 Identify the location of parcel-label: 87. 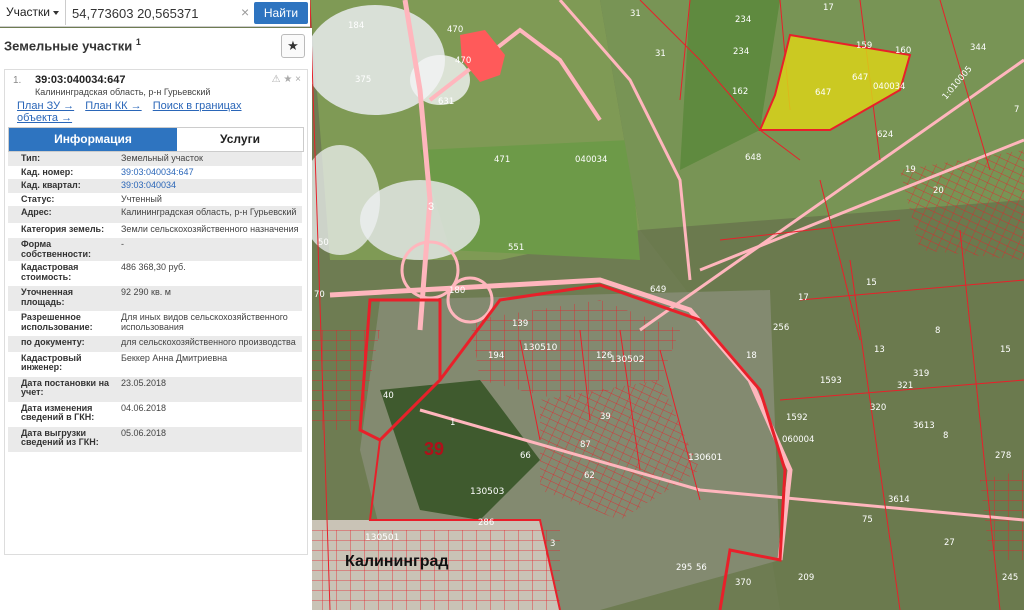
(585, 445).